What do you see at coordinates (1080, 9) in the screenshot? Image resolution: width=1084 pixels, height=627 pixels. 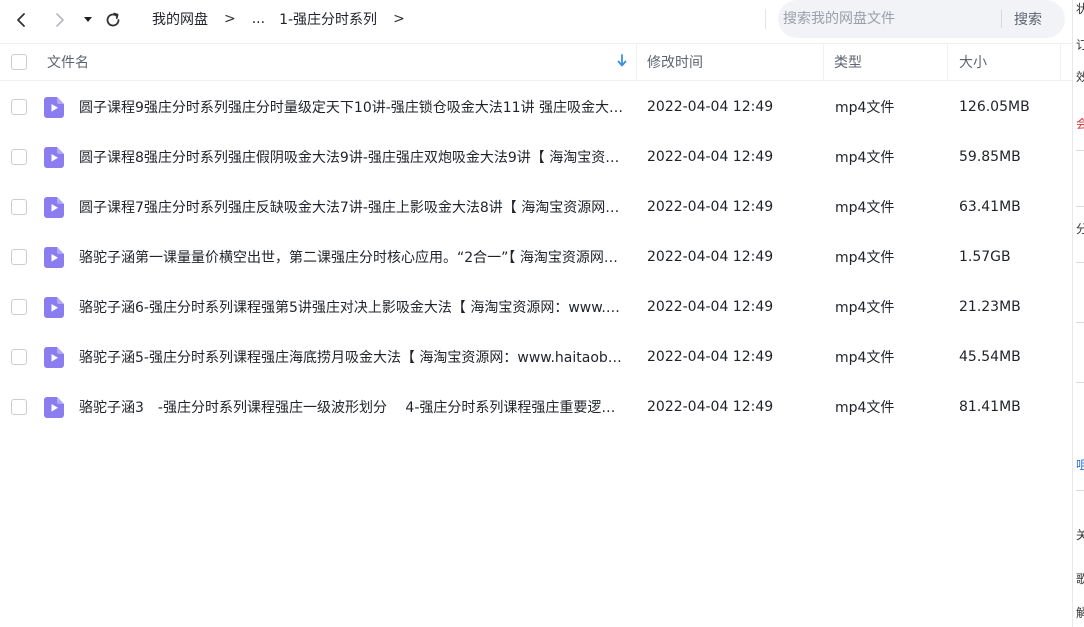 I see `edge-glyph: 状` at bounding box center [1080, 9].